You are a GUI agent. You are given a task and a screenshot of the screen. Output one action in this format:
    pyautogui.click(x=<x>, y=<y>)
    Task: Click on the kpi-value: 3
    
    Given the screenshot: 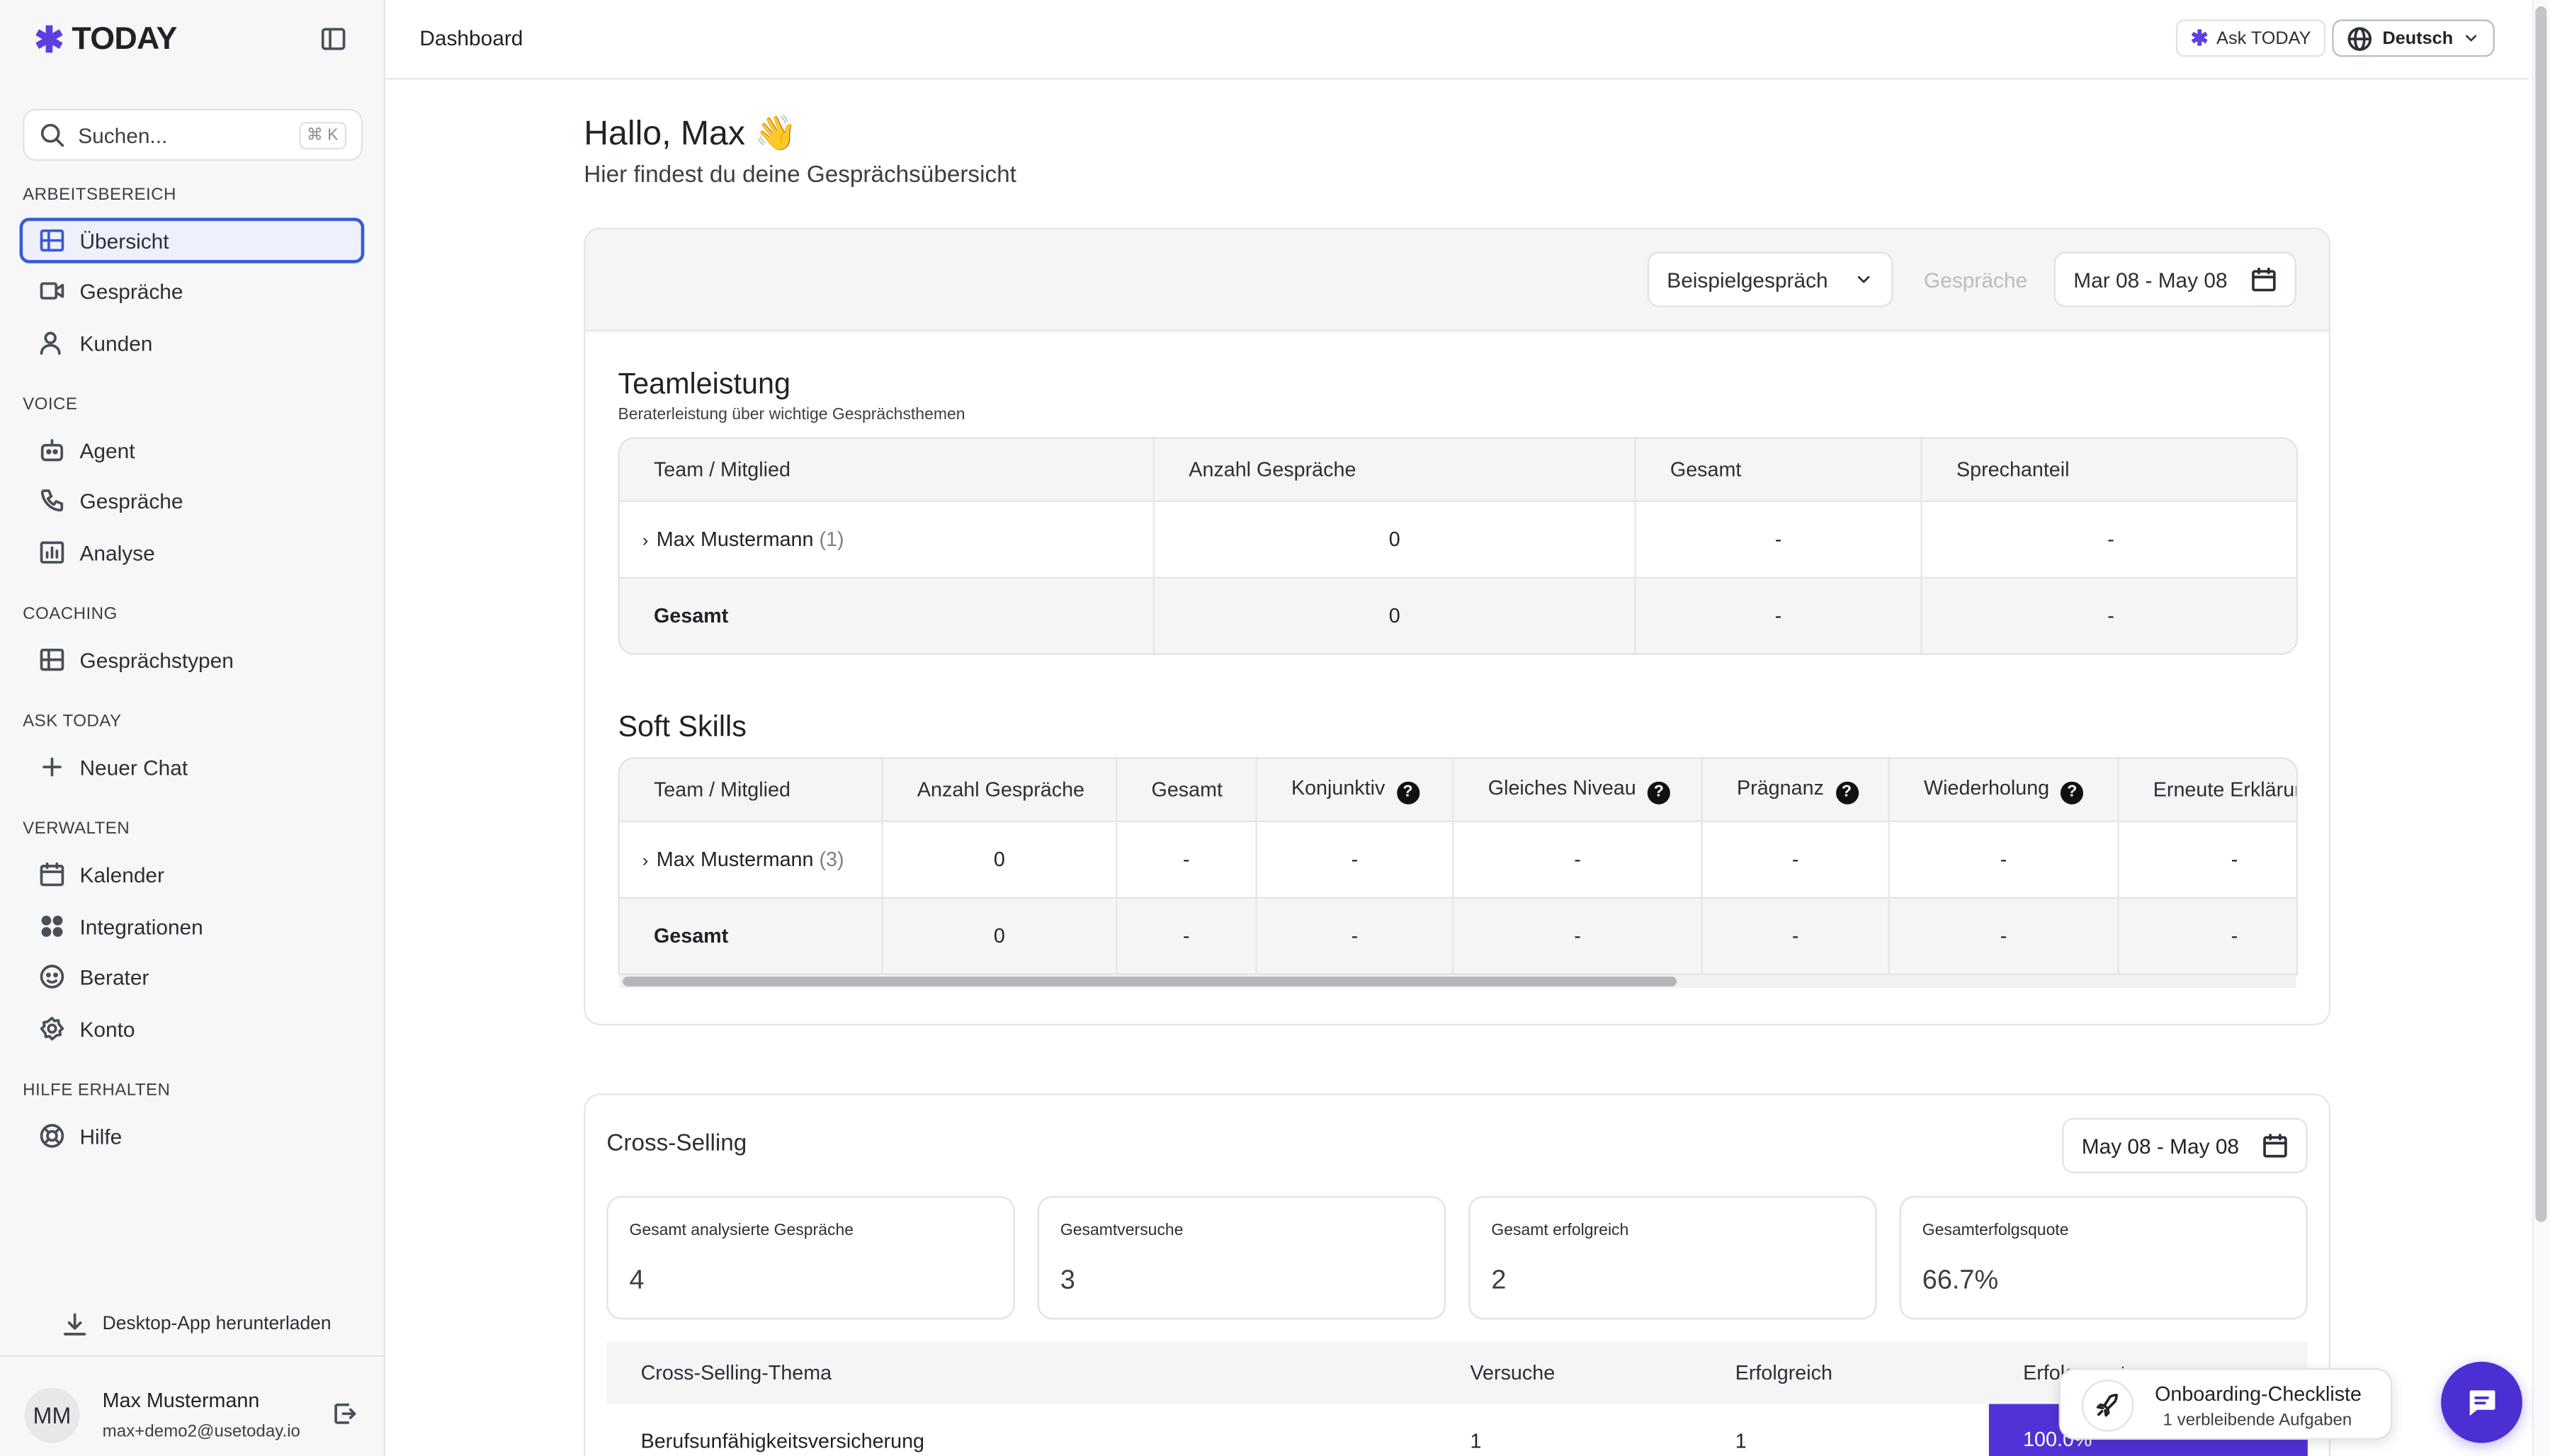 What is the action you would take?
    pyautogui.click(x=1068, y=1281)
    